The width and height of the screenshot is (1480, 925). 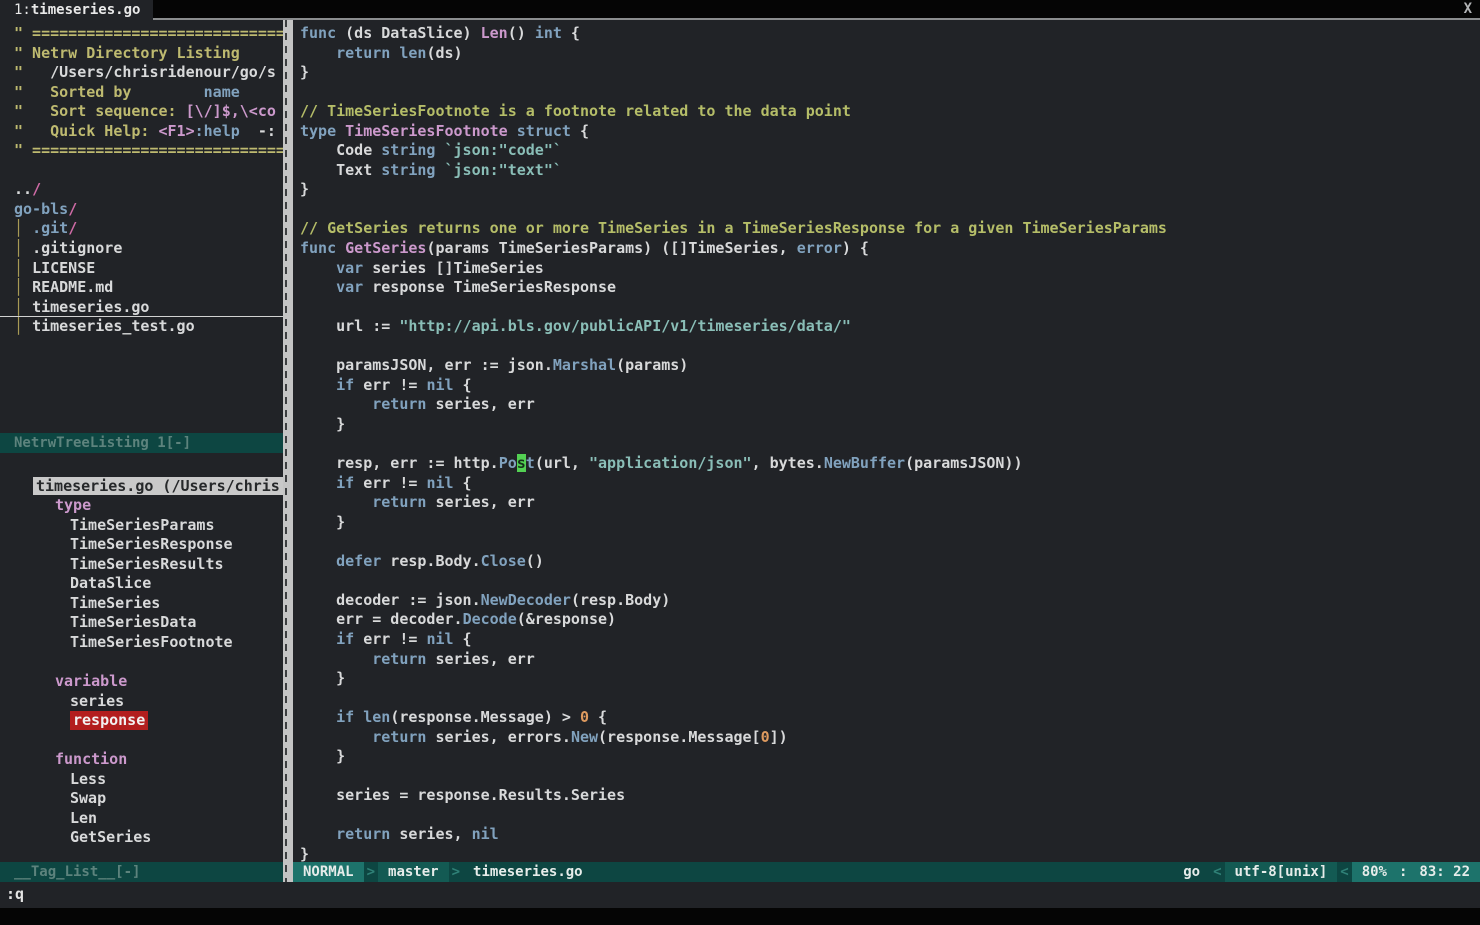 What do you see at coordinates (141, 780) in the screenshot?
I see `tagbar-tag-row: Less` at bounding box center [141, 780].